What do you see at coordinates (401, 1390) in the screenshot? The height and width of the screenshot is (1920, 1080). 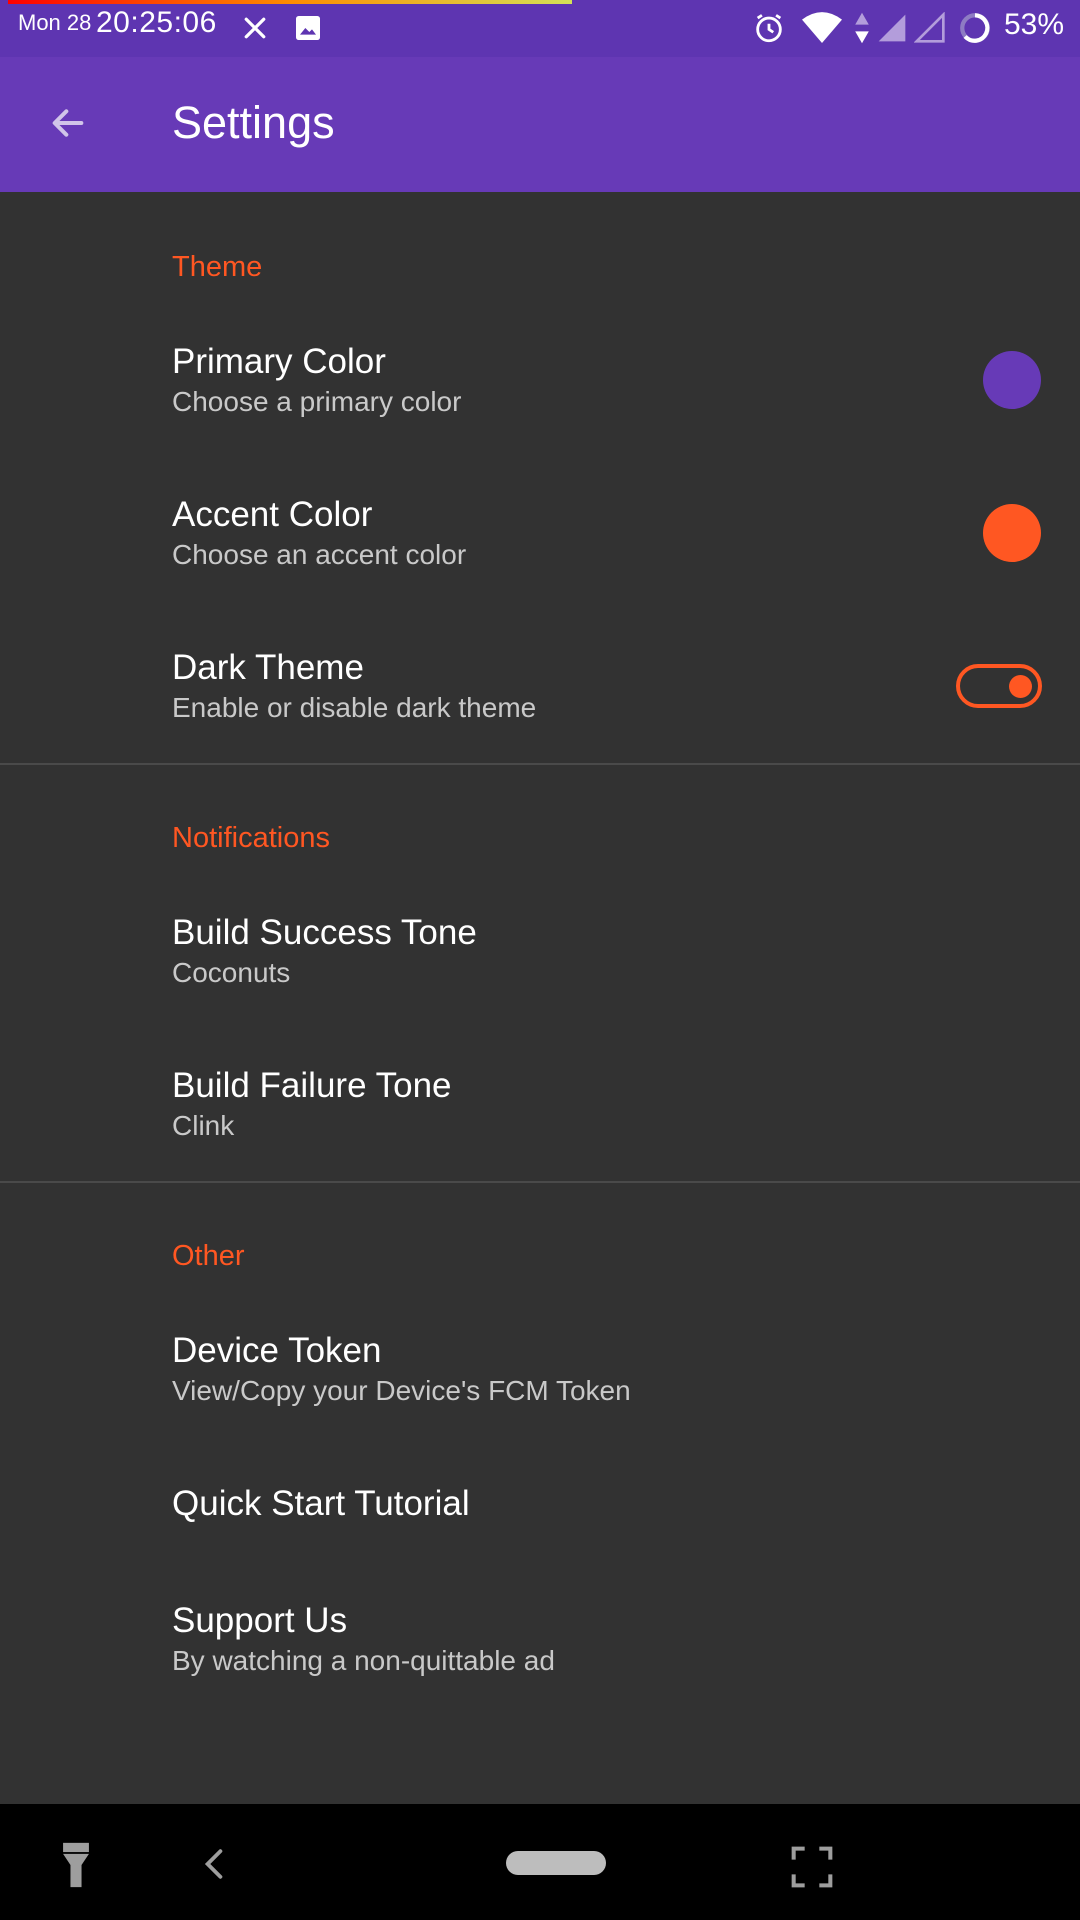 I see `pref-summary: View/Copy your Device's FCM Token` at bounding box center [401, 1390].